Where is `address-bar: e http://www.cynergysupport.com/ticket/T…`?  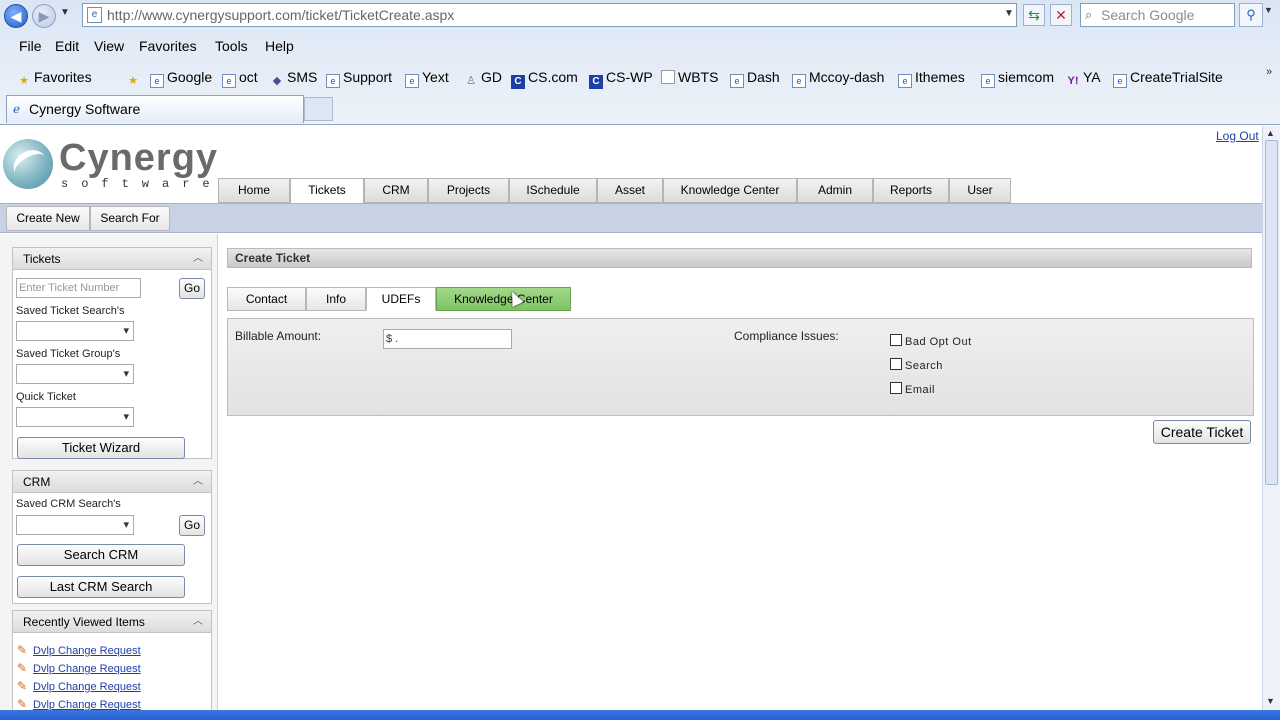
address-bar: e http://www.cynergysupport.com/ticket/T… is located at coordinates (549, 15).